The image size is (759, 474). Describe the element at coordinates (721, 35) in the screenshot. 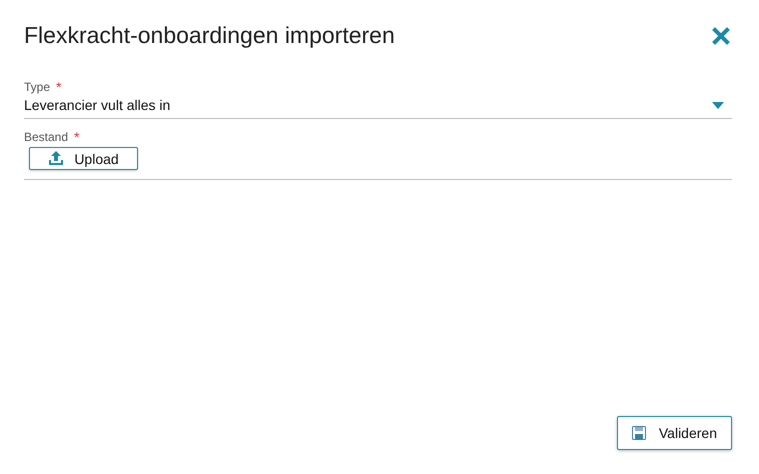

I see `close-icon` at that location.